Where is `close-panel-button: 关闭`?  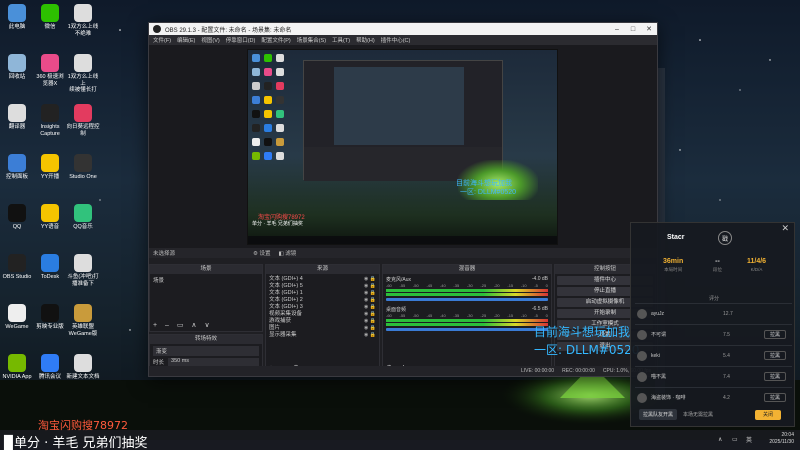 close-panel-button: 关闭 is located at coordinates (768, 415).